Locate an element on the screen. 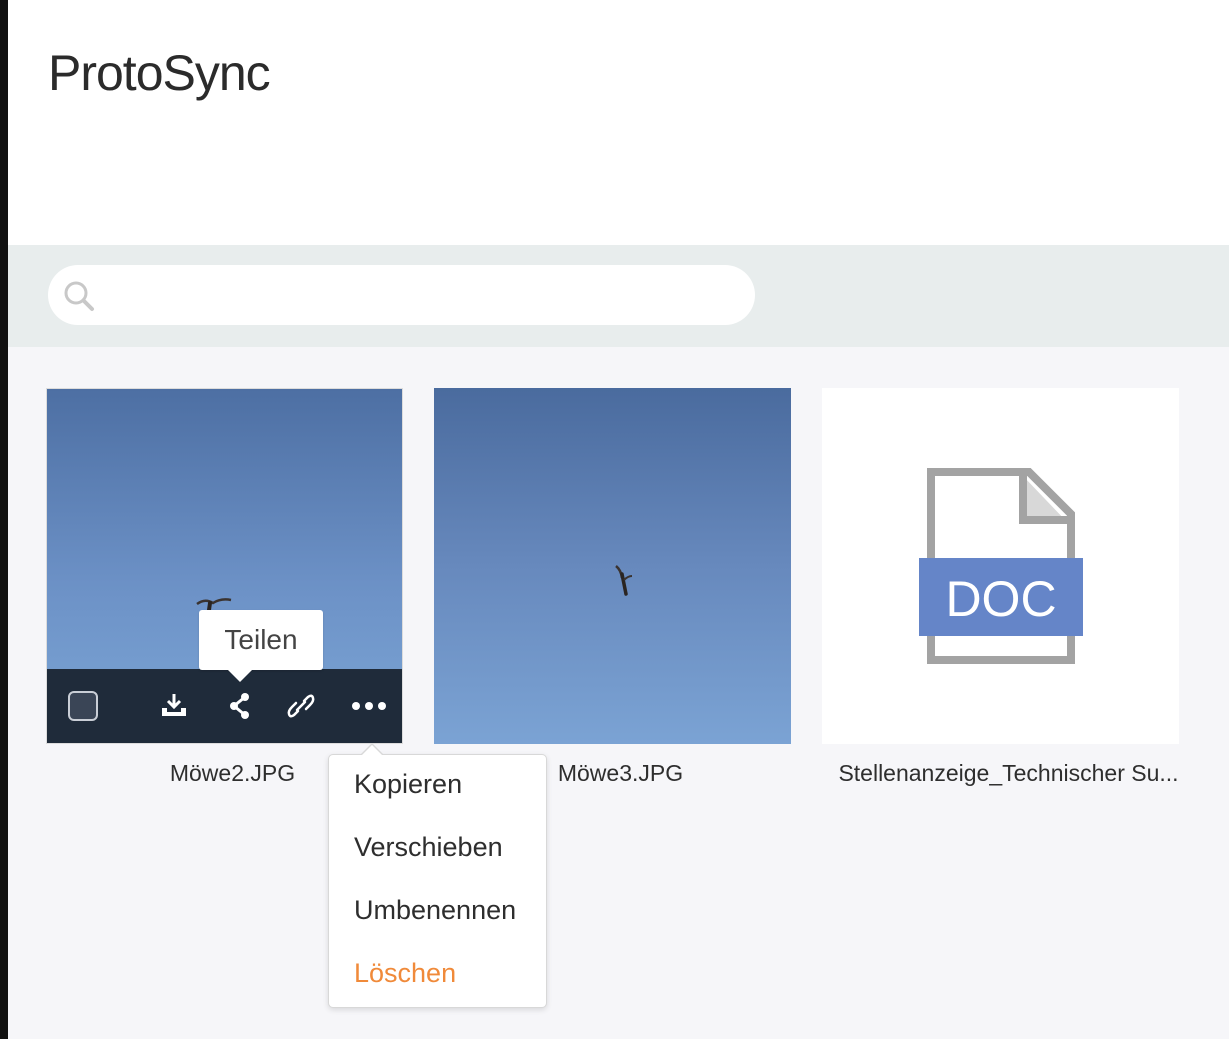 Image resolution: width=1229 pixels, height=1039 pixels. download-icon is located at coordinates (174, 706).